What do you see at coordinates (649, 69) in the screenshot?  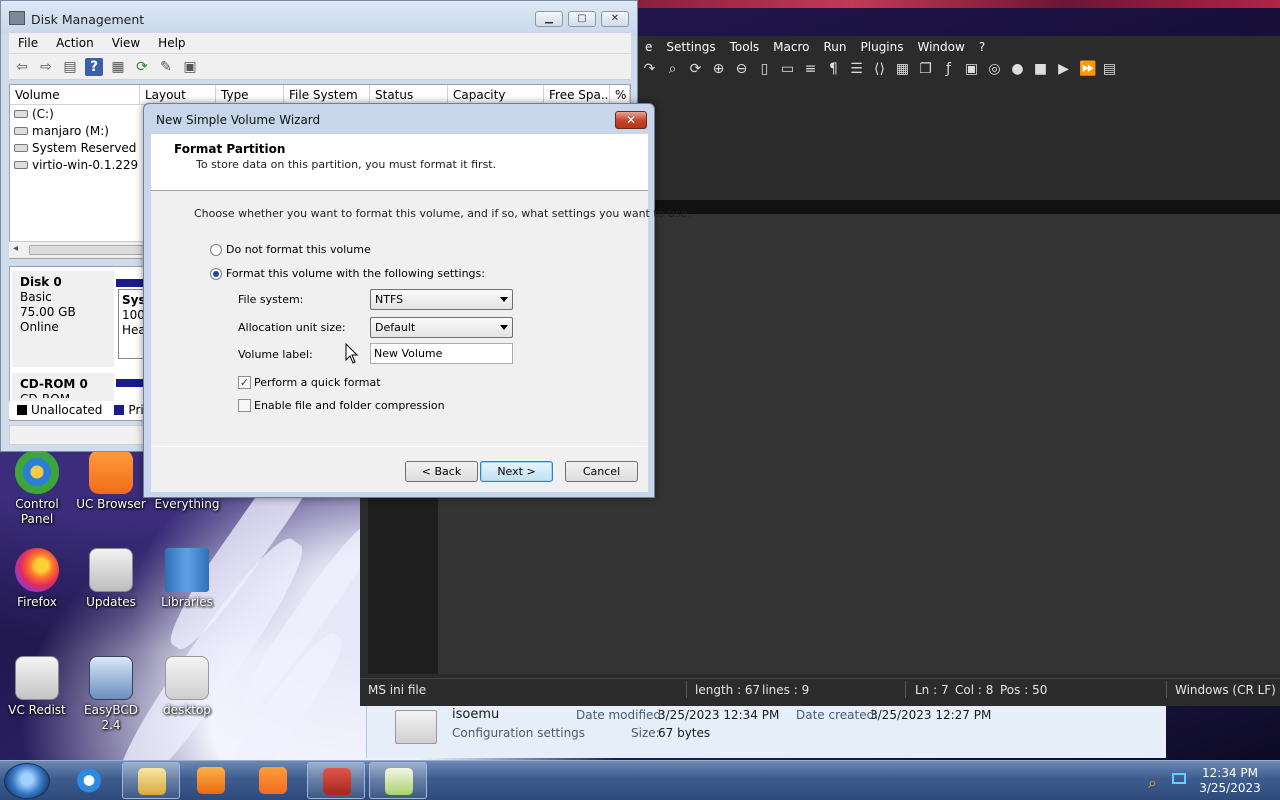 I see `redo-icon: ↷` at bounding box center [649, 69].